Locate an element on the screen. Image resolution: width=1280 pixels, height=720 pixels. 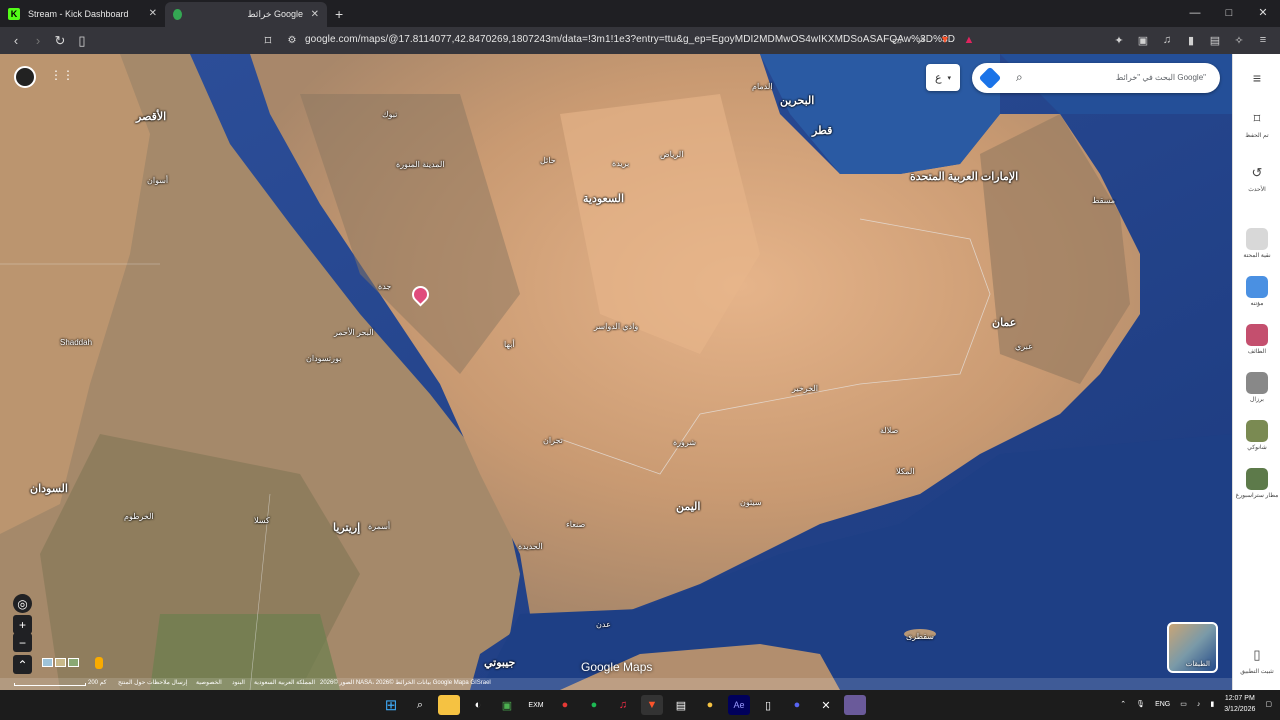
zoom-out-button: − is located at coordinates (22, 642).